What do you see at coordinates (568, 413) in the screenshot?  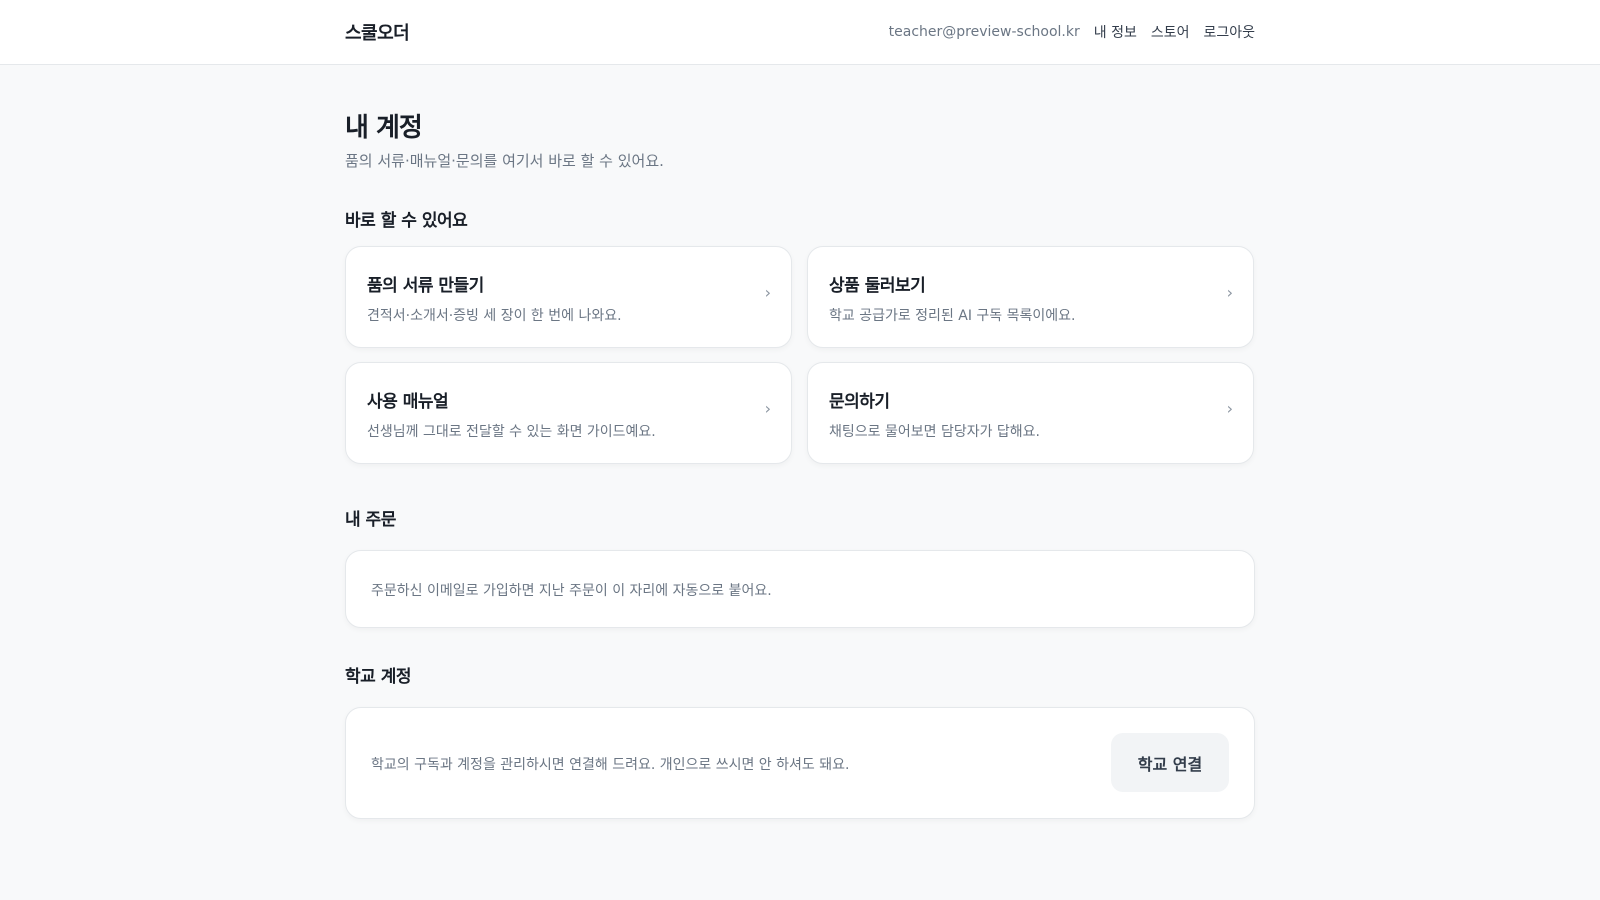 I see `action-card-user-manual: 사용 매뉴얼 선생님께 그대로 전달할 수 있는 화면 가이드예요. ›` at bounding box center [568, 413].